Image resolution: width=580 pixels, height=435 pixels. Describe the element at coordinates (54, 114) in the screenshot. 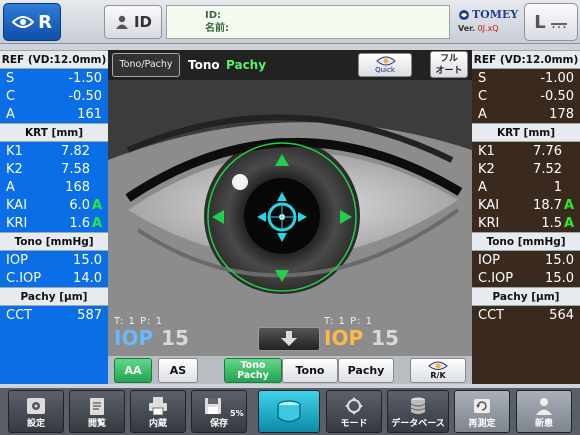

I see `ref-row-a: A 161` at that location.